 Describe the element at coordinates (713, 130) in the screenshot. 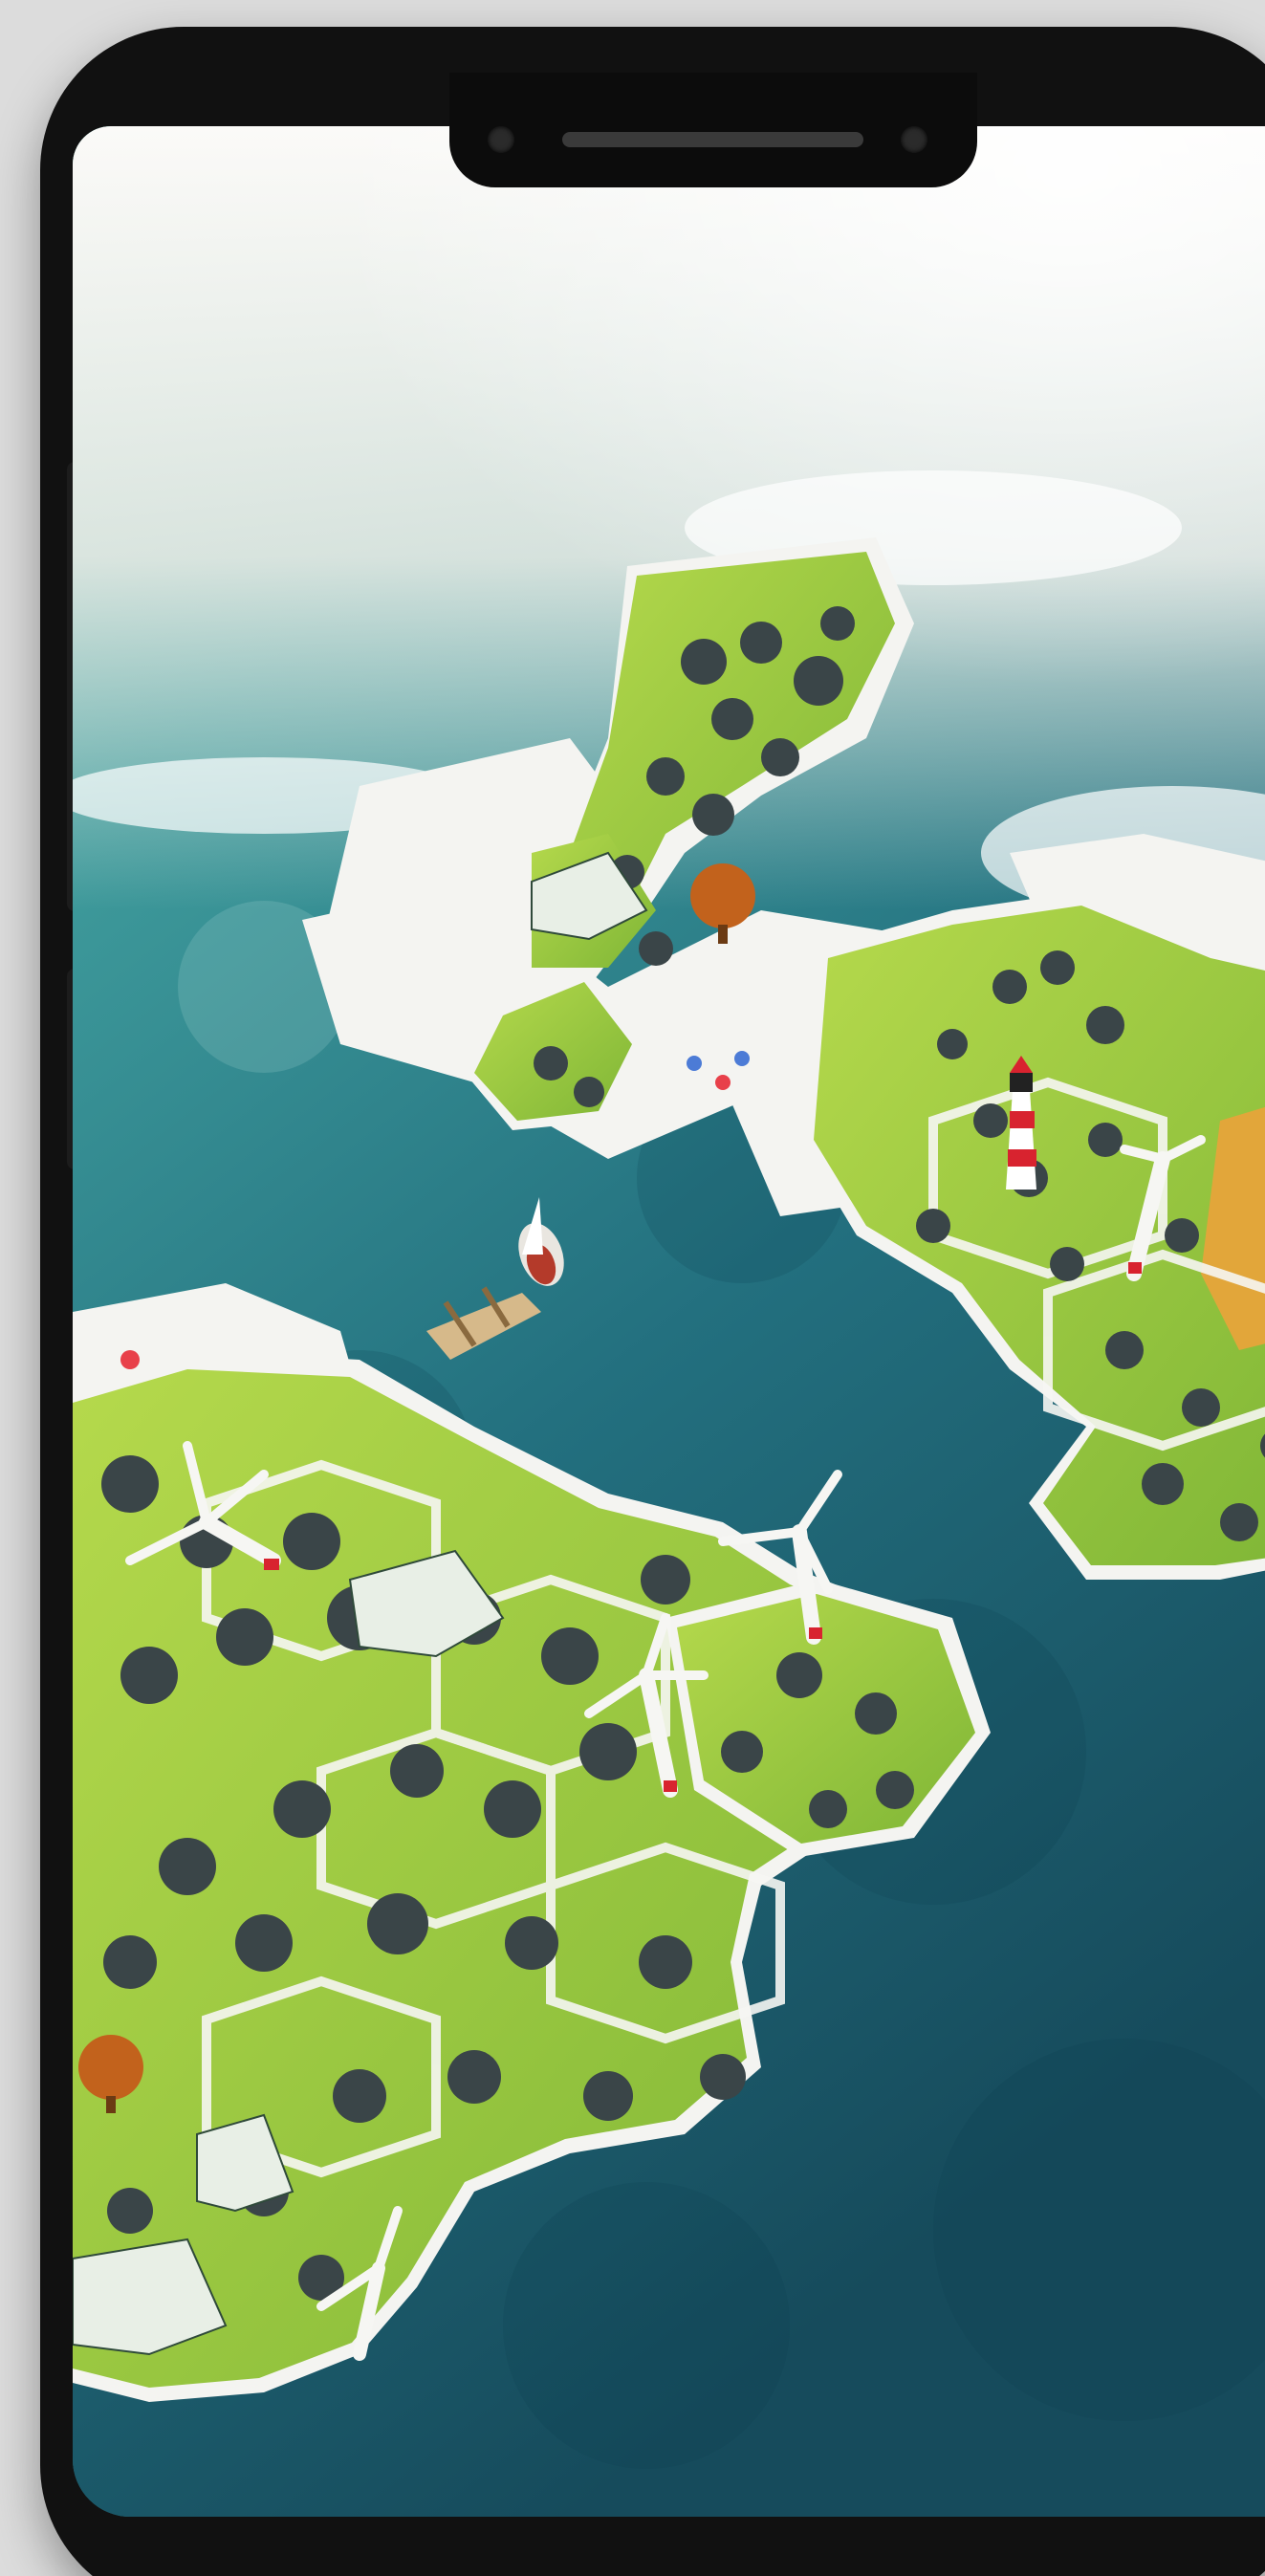

I see `phone-notch` at that location.